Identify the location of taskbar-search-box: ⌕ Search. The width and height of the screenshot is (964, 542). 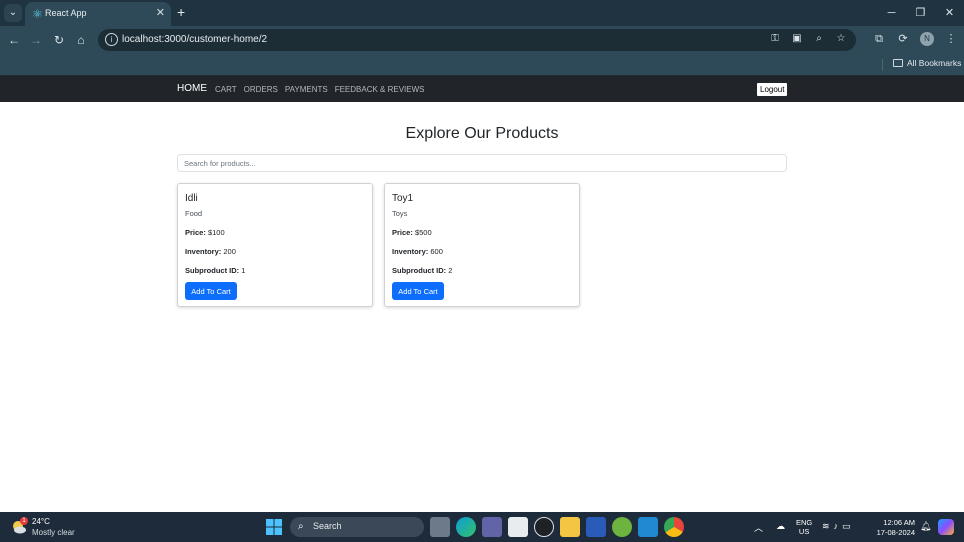
(357, 527).